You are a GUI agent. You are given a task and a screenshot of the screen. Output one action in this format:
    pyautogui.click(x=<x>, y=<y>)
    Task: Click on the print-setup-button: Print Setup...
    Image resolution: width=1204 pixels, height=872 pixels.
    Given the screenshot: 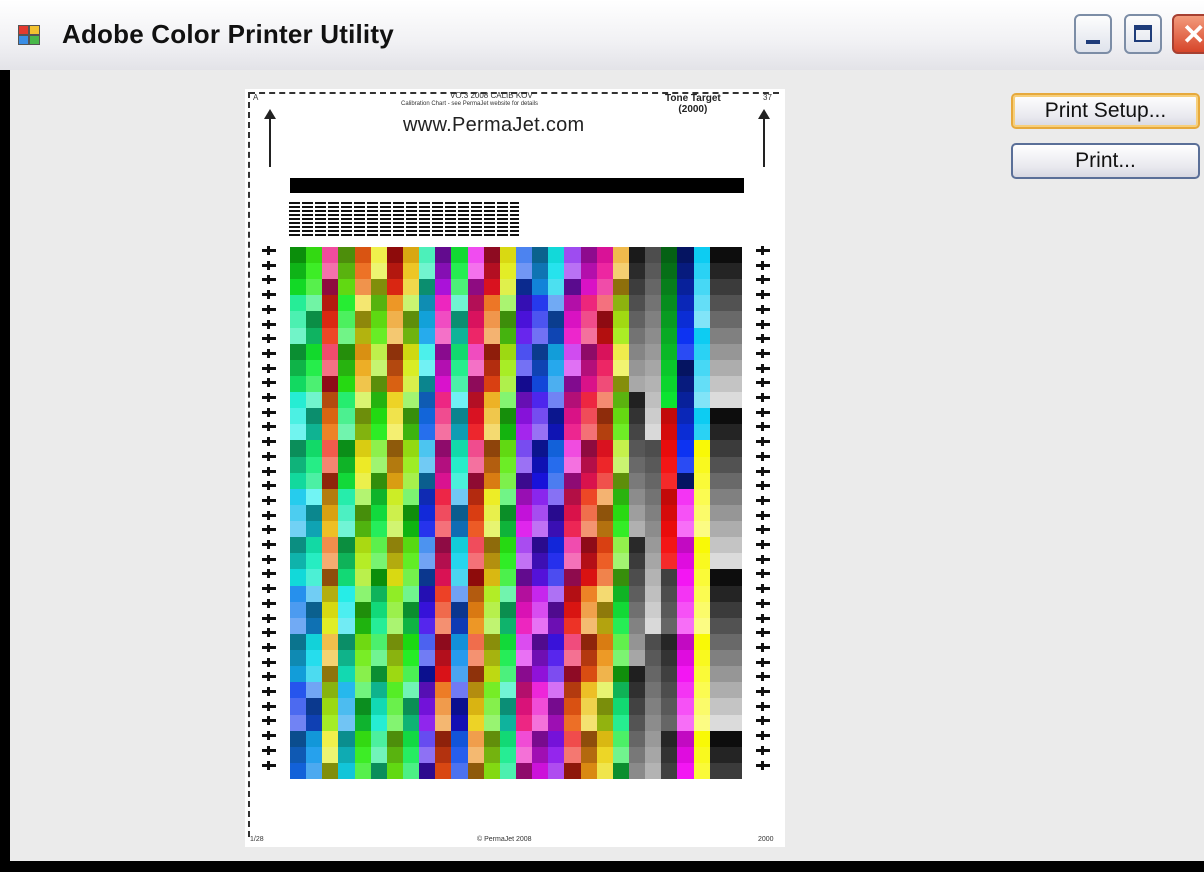 What is the action you would take?
    pyautogui.click(x=1105, y=111)
    